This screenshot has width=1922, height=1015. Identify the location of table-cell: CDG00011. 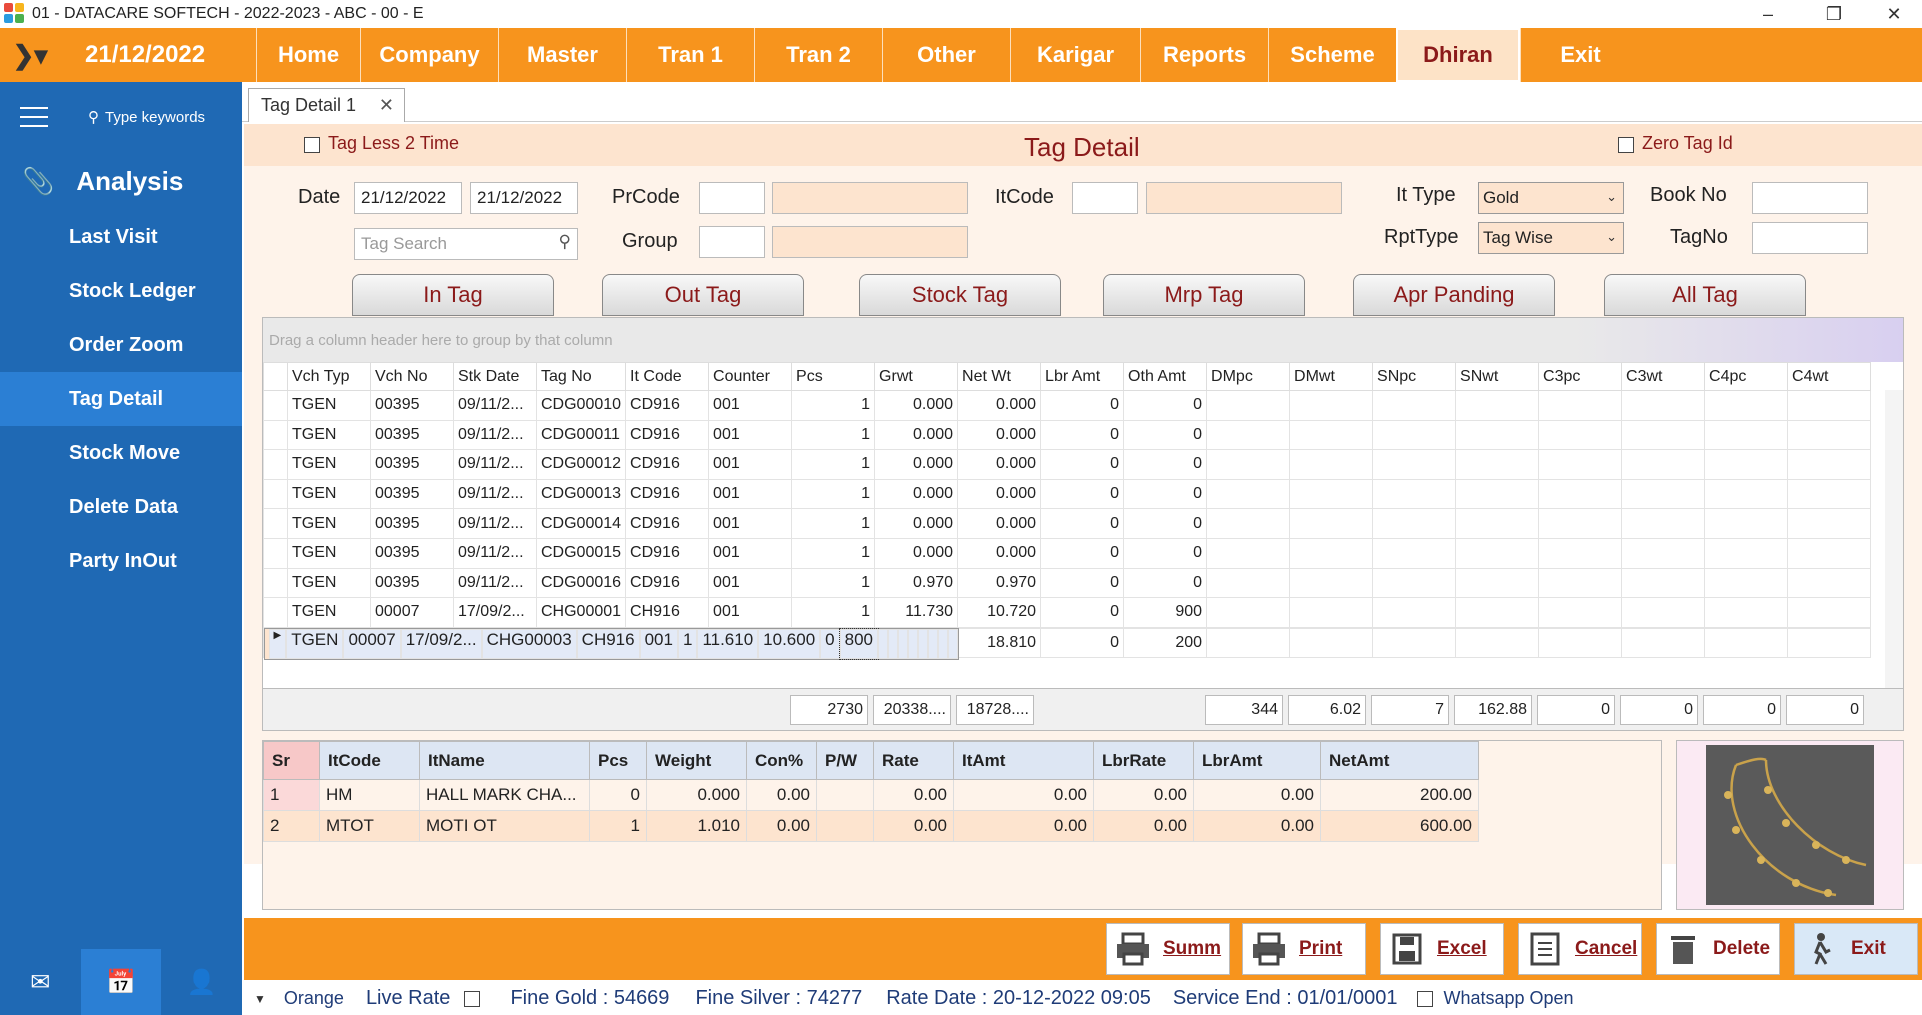
(581, 435).